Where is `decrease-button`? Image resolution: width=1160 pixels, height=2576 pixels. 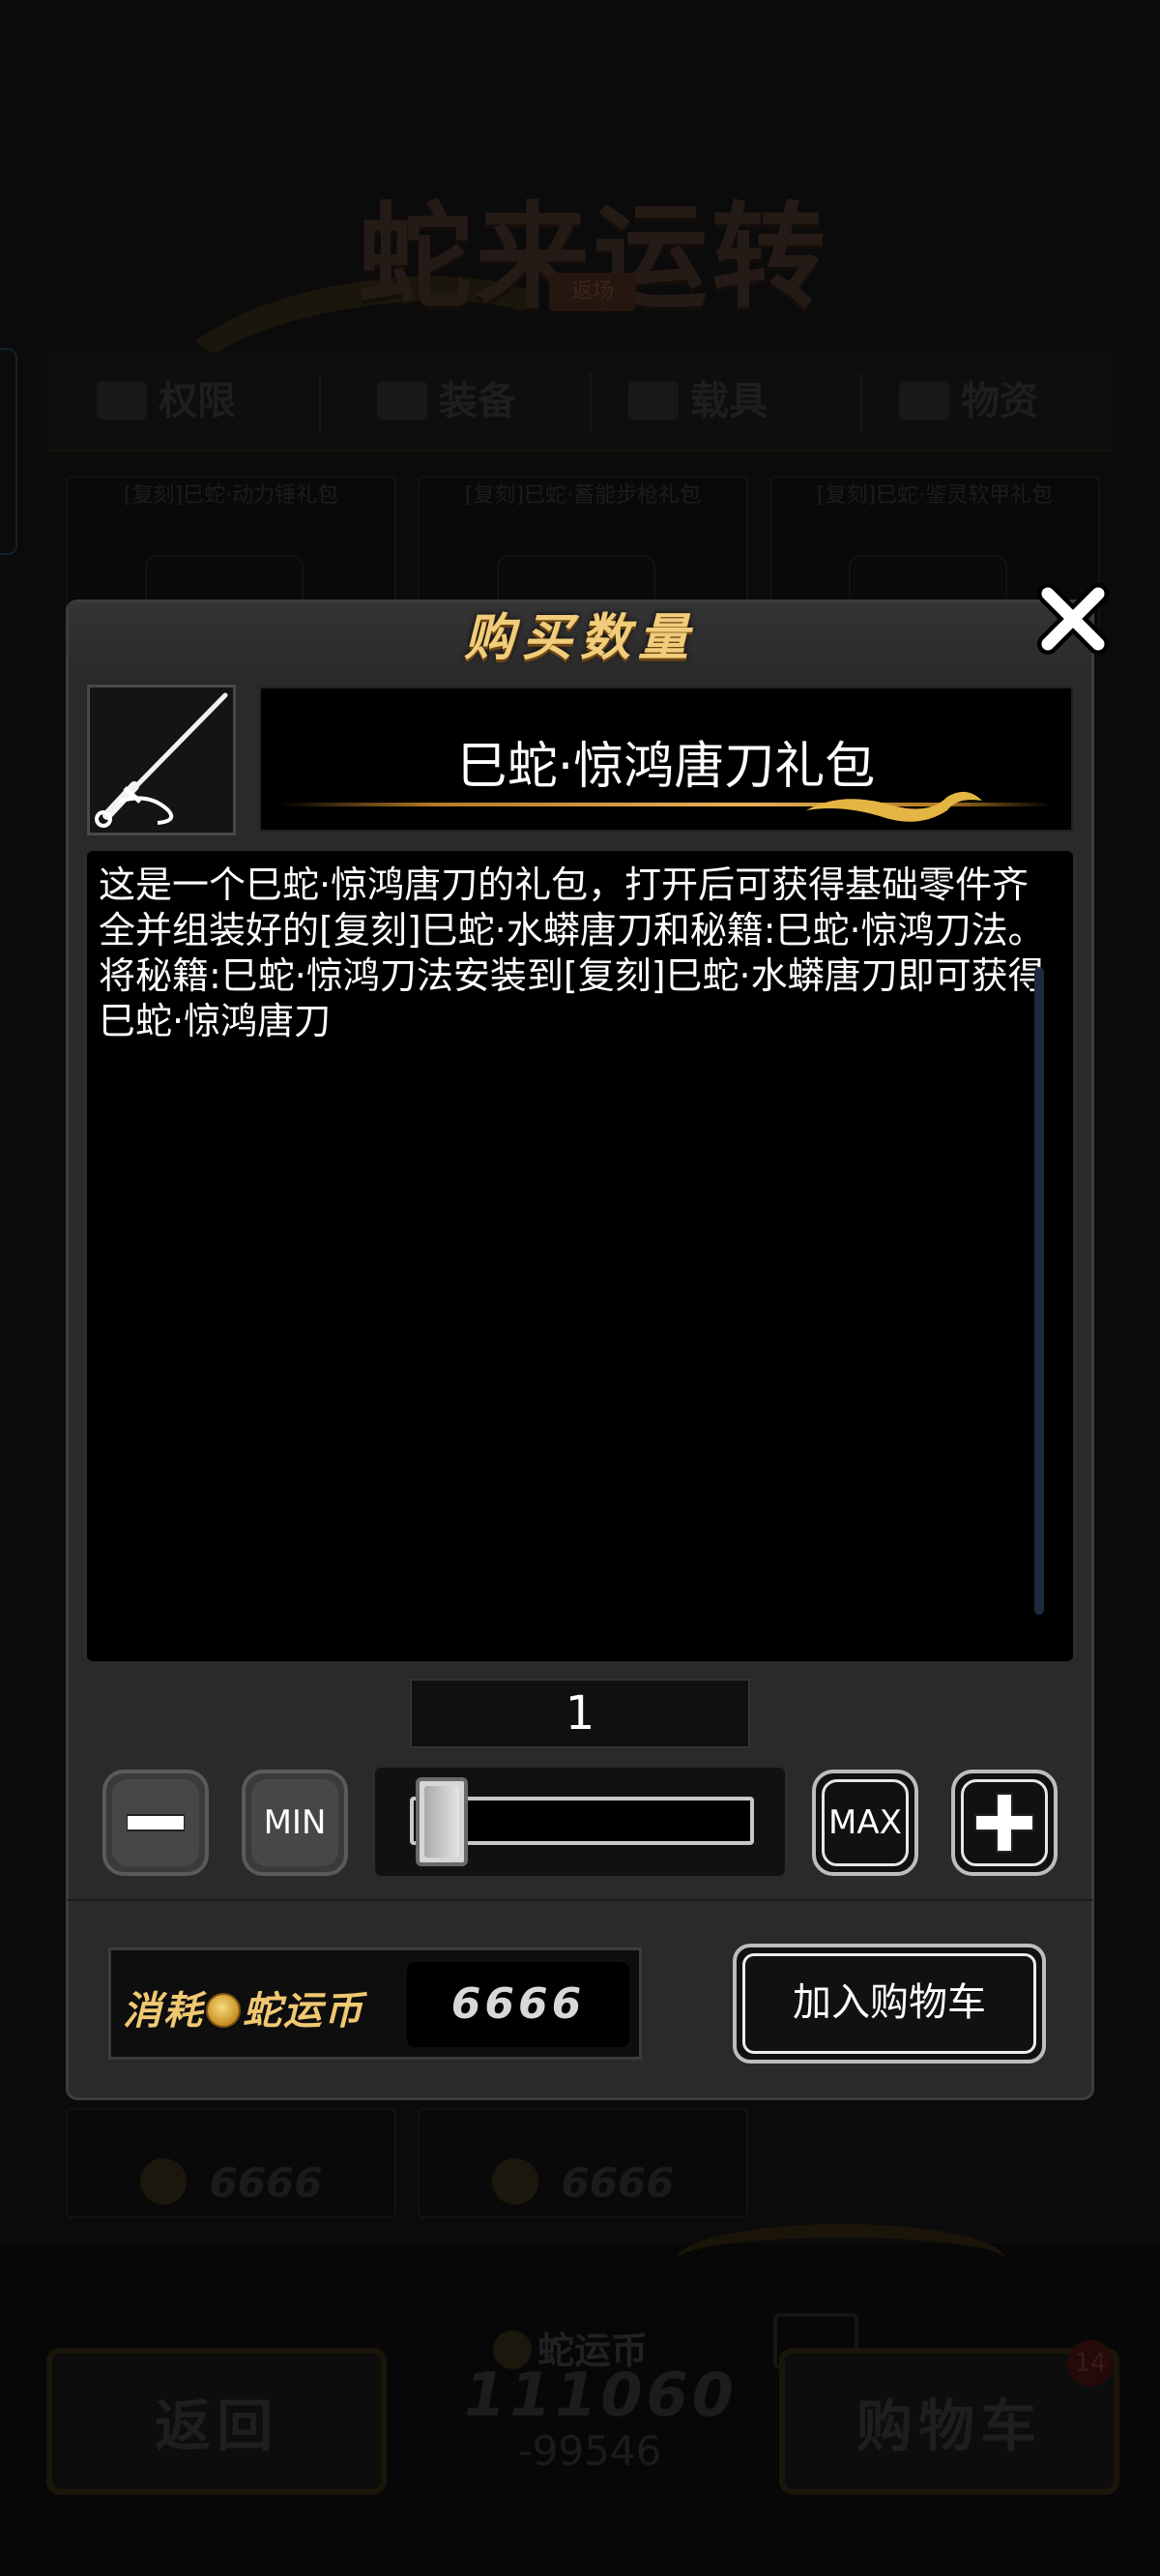 decrease-button is located at coordinates (155, 1823).